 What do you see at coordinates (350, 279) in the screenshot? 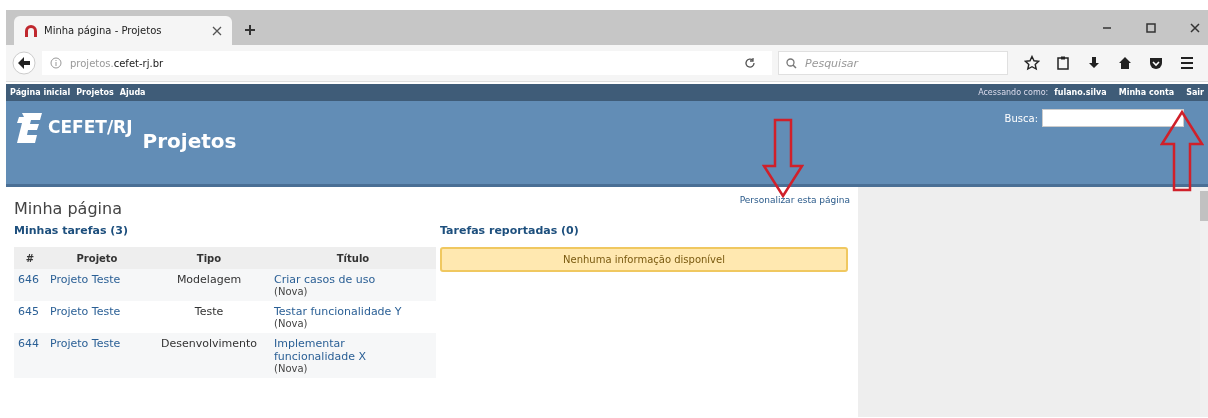
I see `task-title-link: Criar casos de uso` at bounding box center [350, 279].